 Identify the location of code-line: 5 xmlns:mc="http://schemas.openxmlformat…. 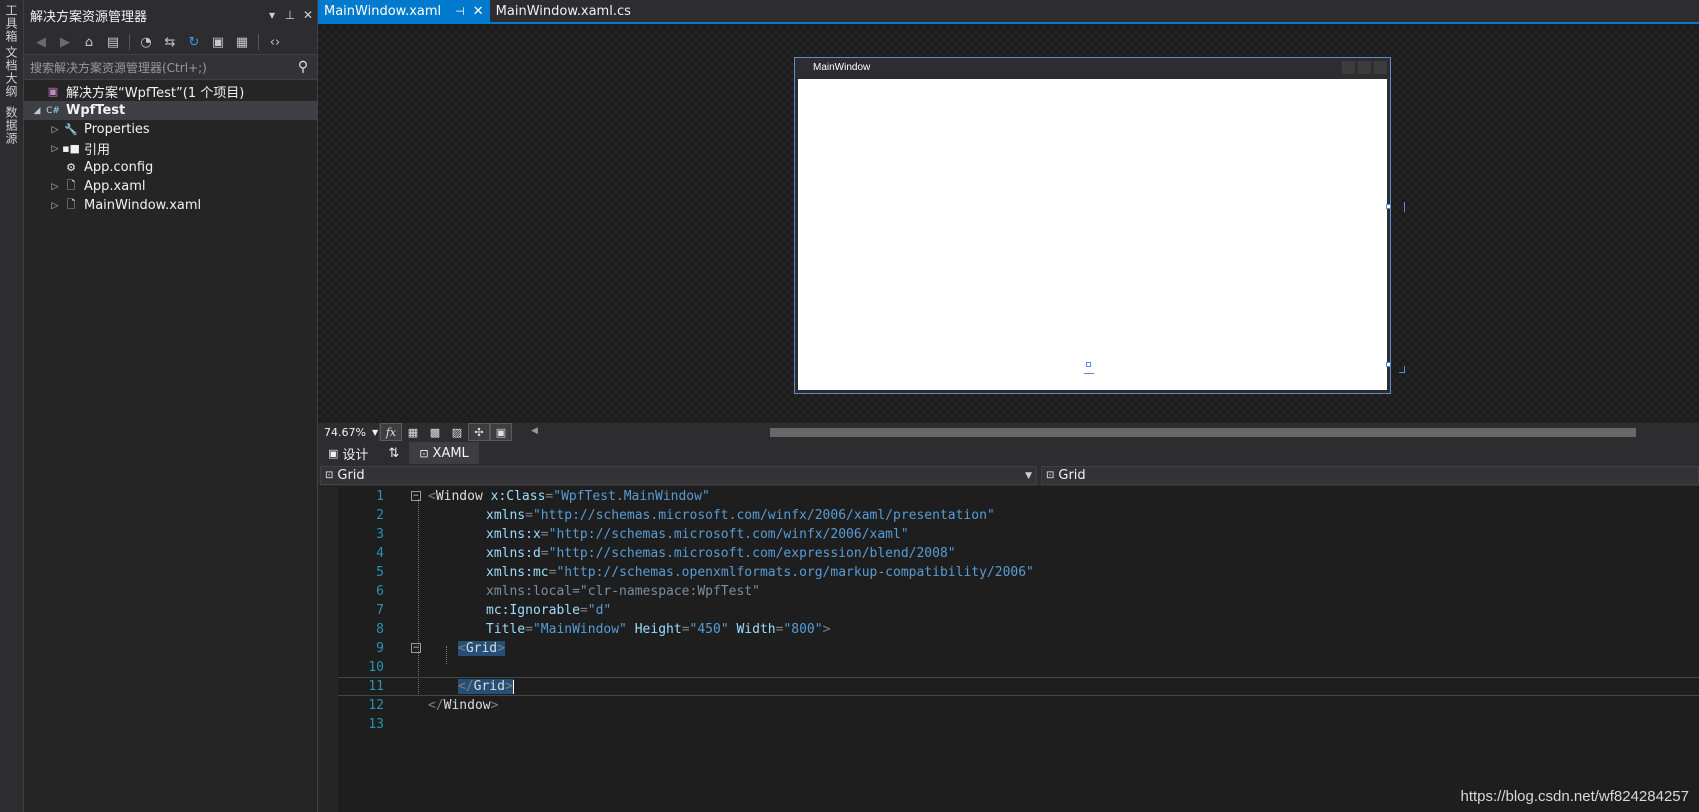
(1018, 572).